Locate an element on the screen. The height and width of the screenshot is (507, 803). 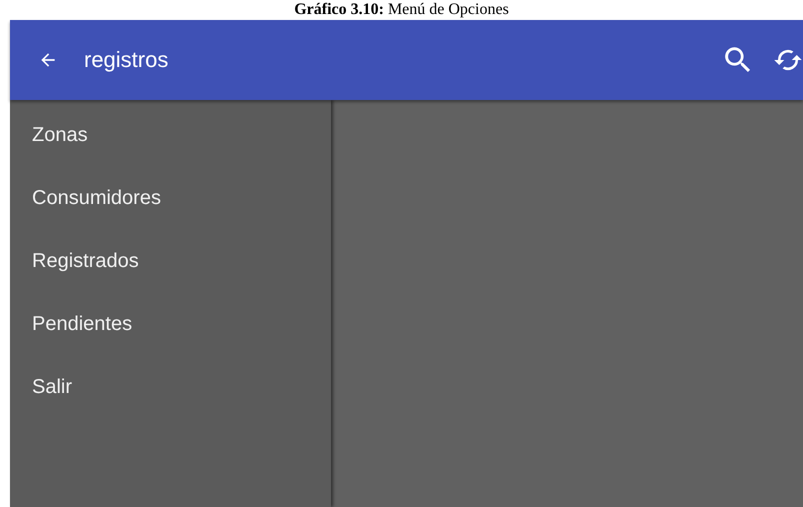
menu-item: Pendientes is located at coordinates (71, 342).